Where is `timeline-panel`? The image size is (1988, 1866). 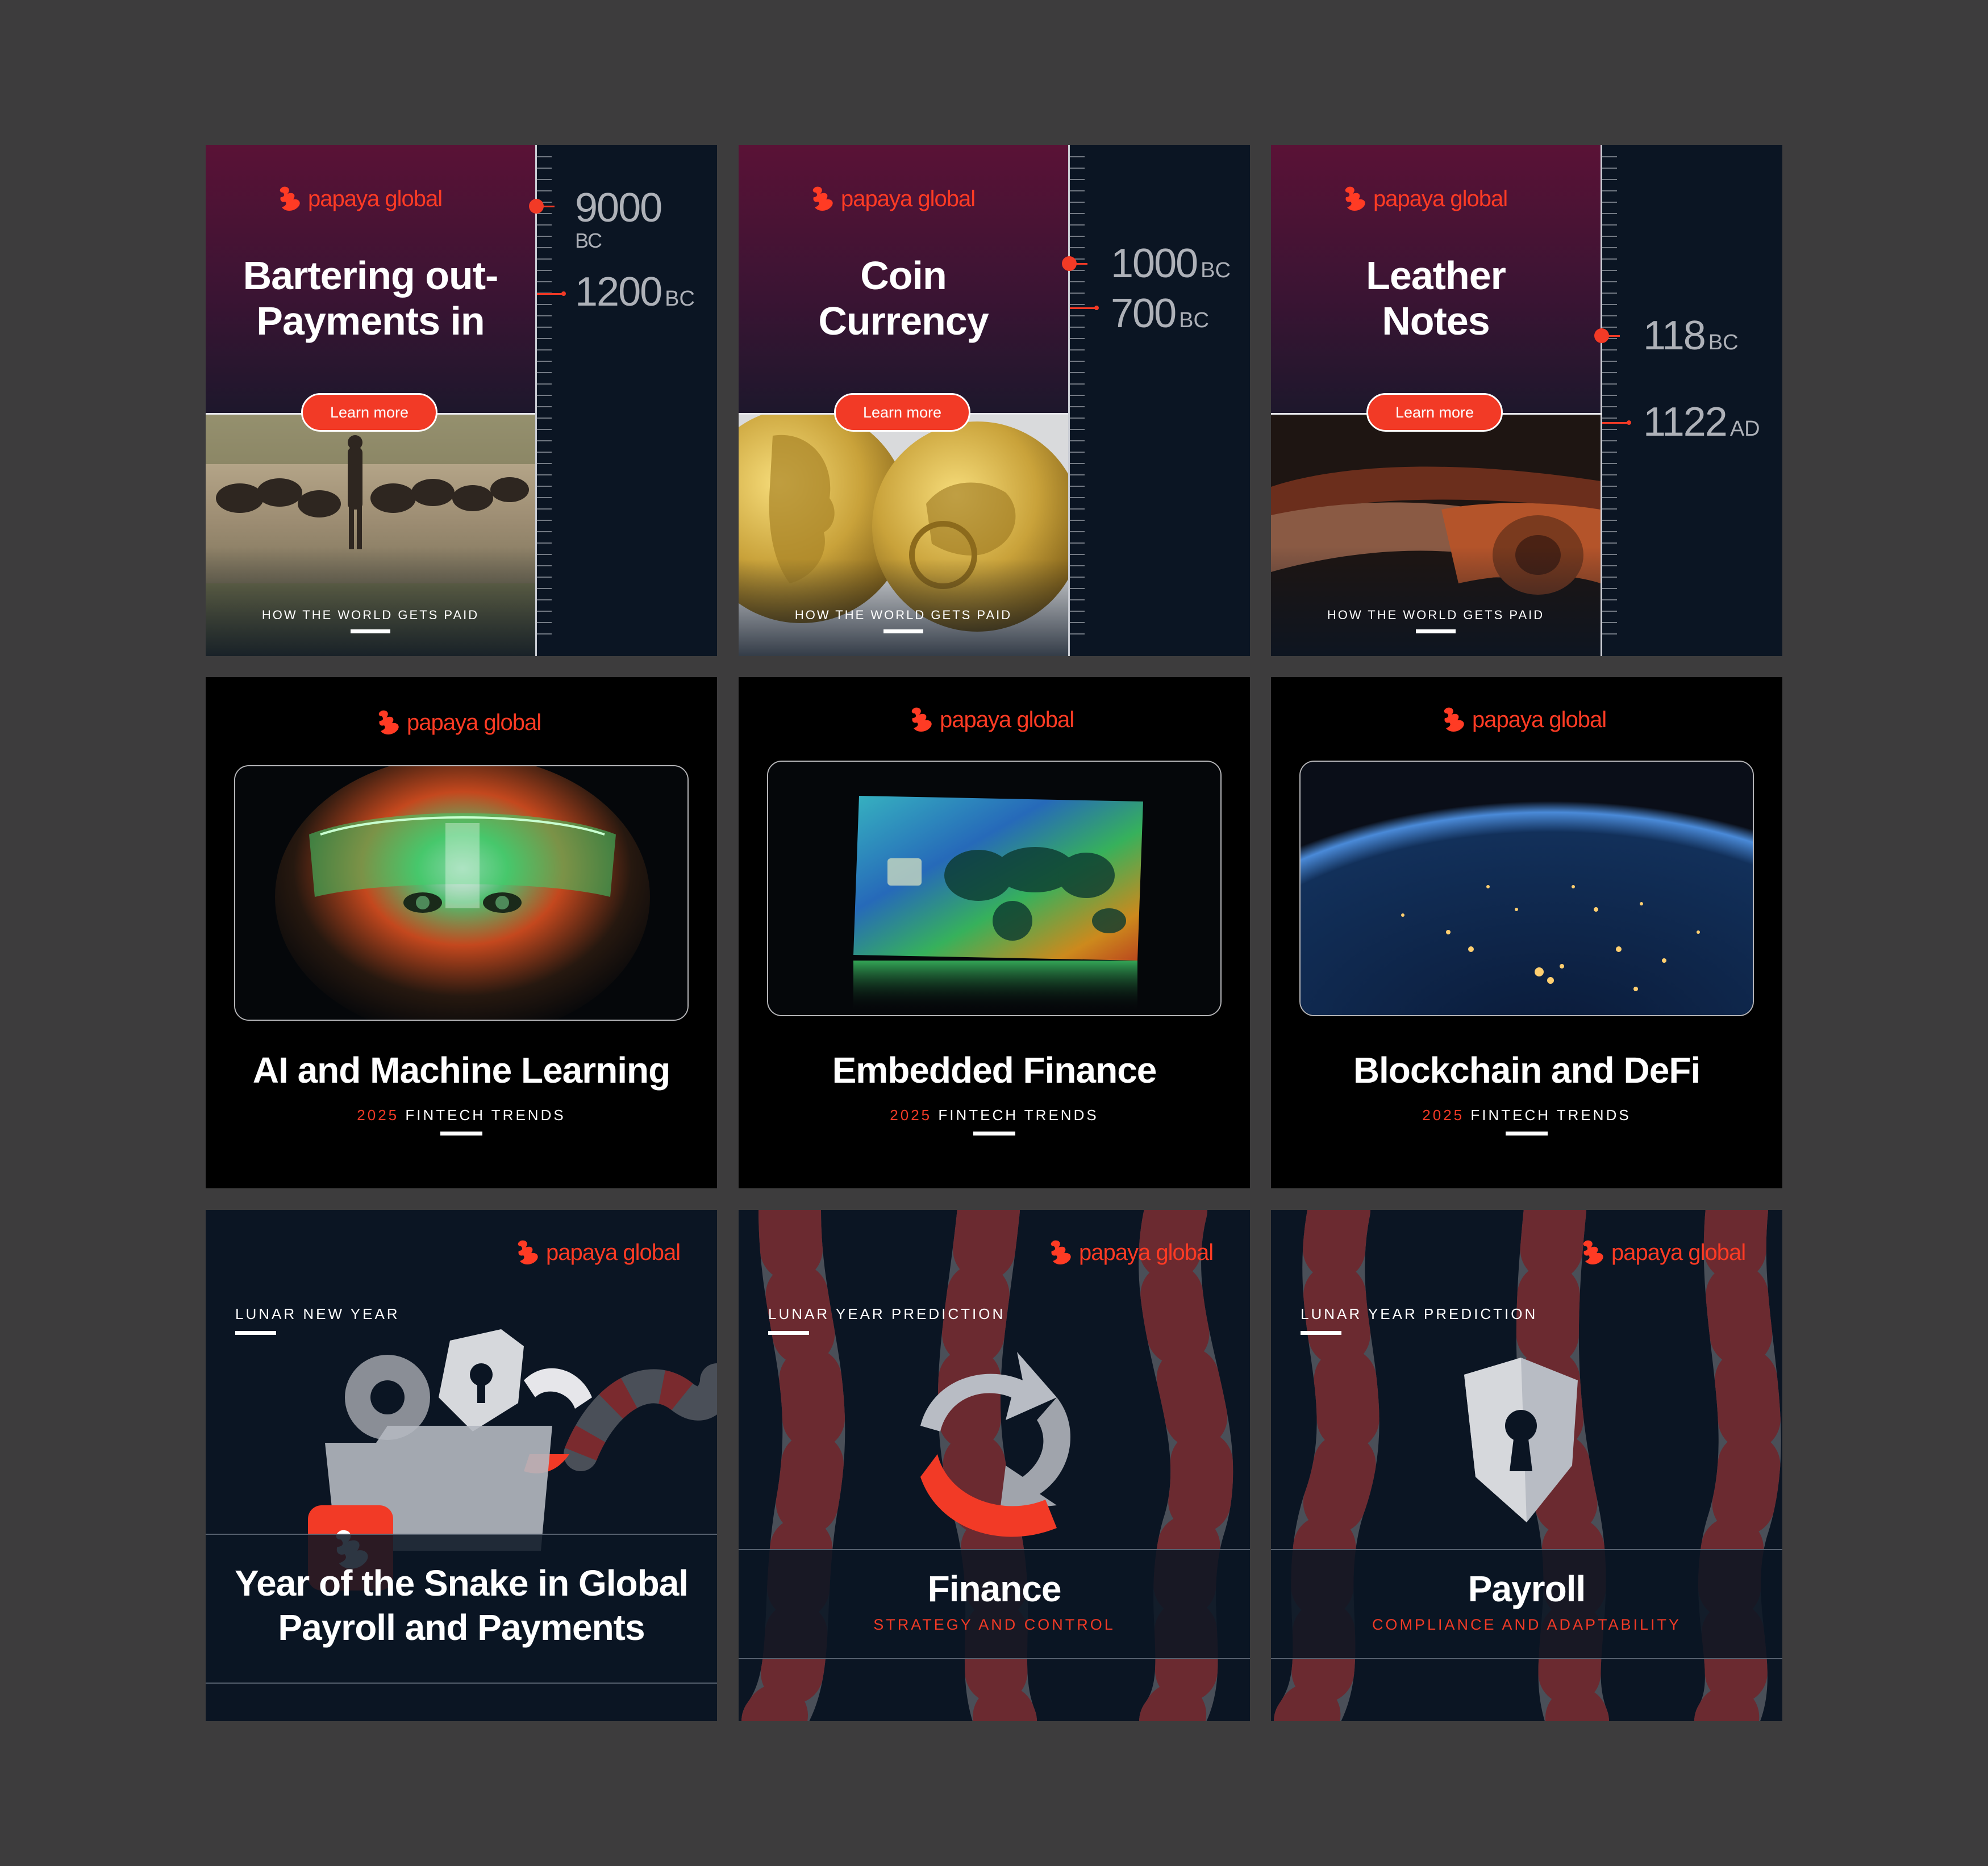
timeline-panel is located at coordinates (1159, 400).